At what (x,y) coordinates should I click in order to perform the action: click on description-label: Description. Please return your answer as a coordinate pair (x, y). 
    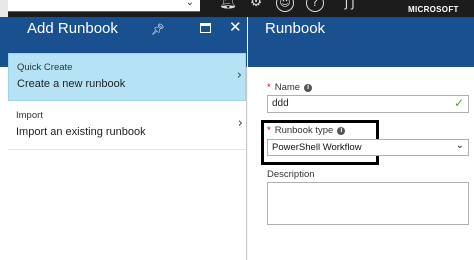
    Looking at the image, I should click on (291, 174).